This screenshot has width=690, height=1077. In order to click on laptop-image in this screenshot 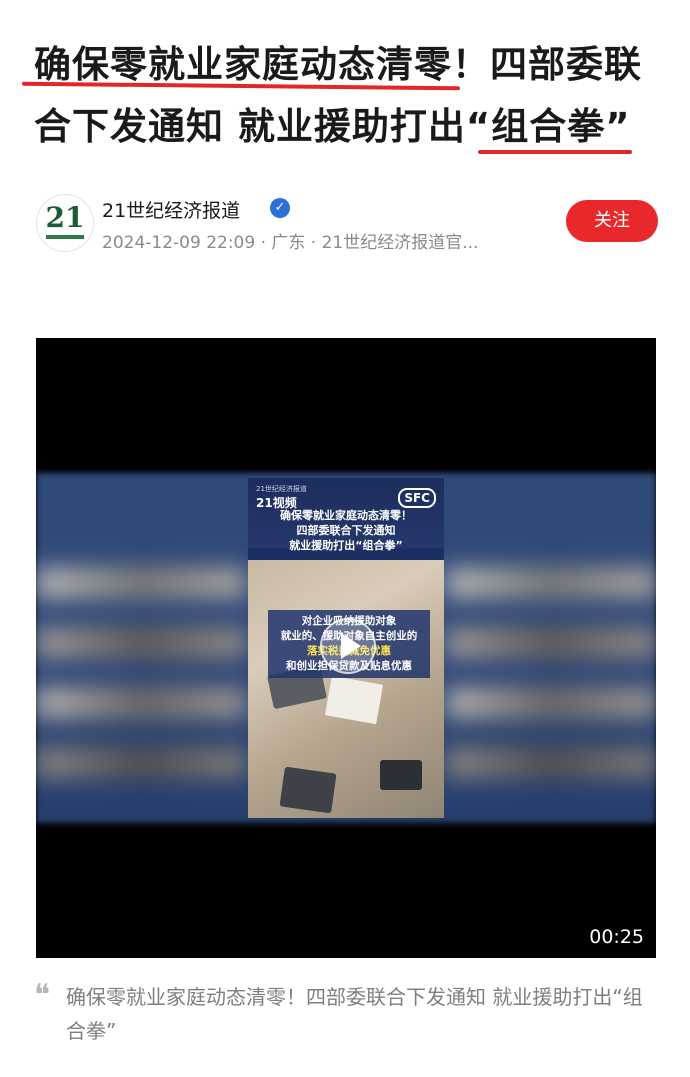, I will do `click(308, 790)`.